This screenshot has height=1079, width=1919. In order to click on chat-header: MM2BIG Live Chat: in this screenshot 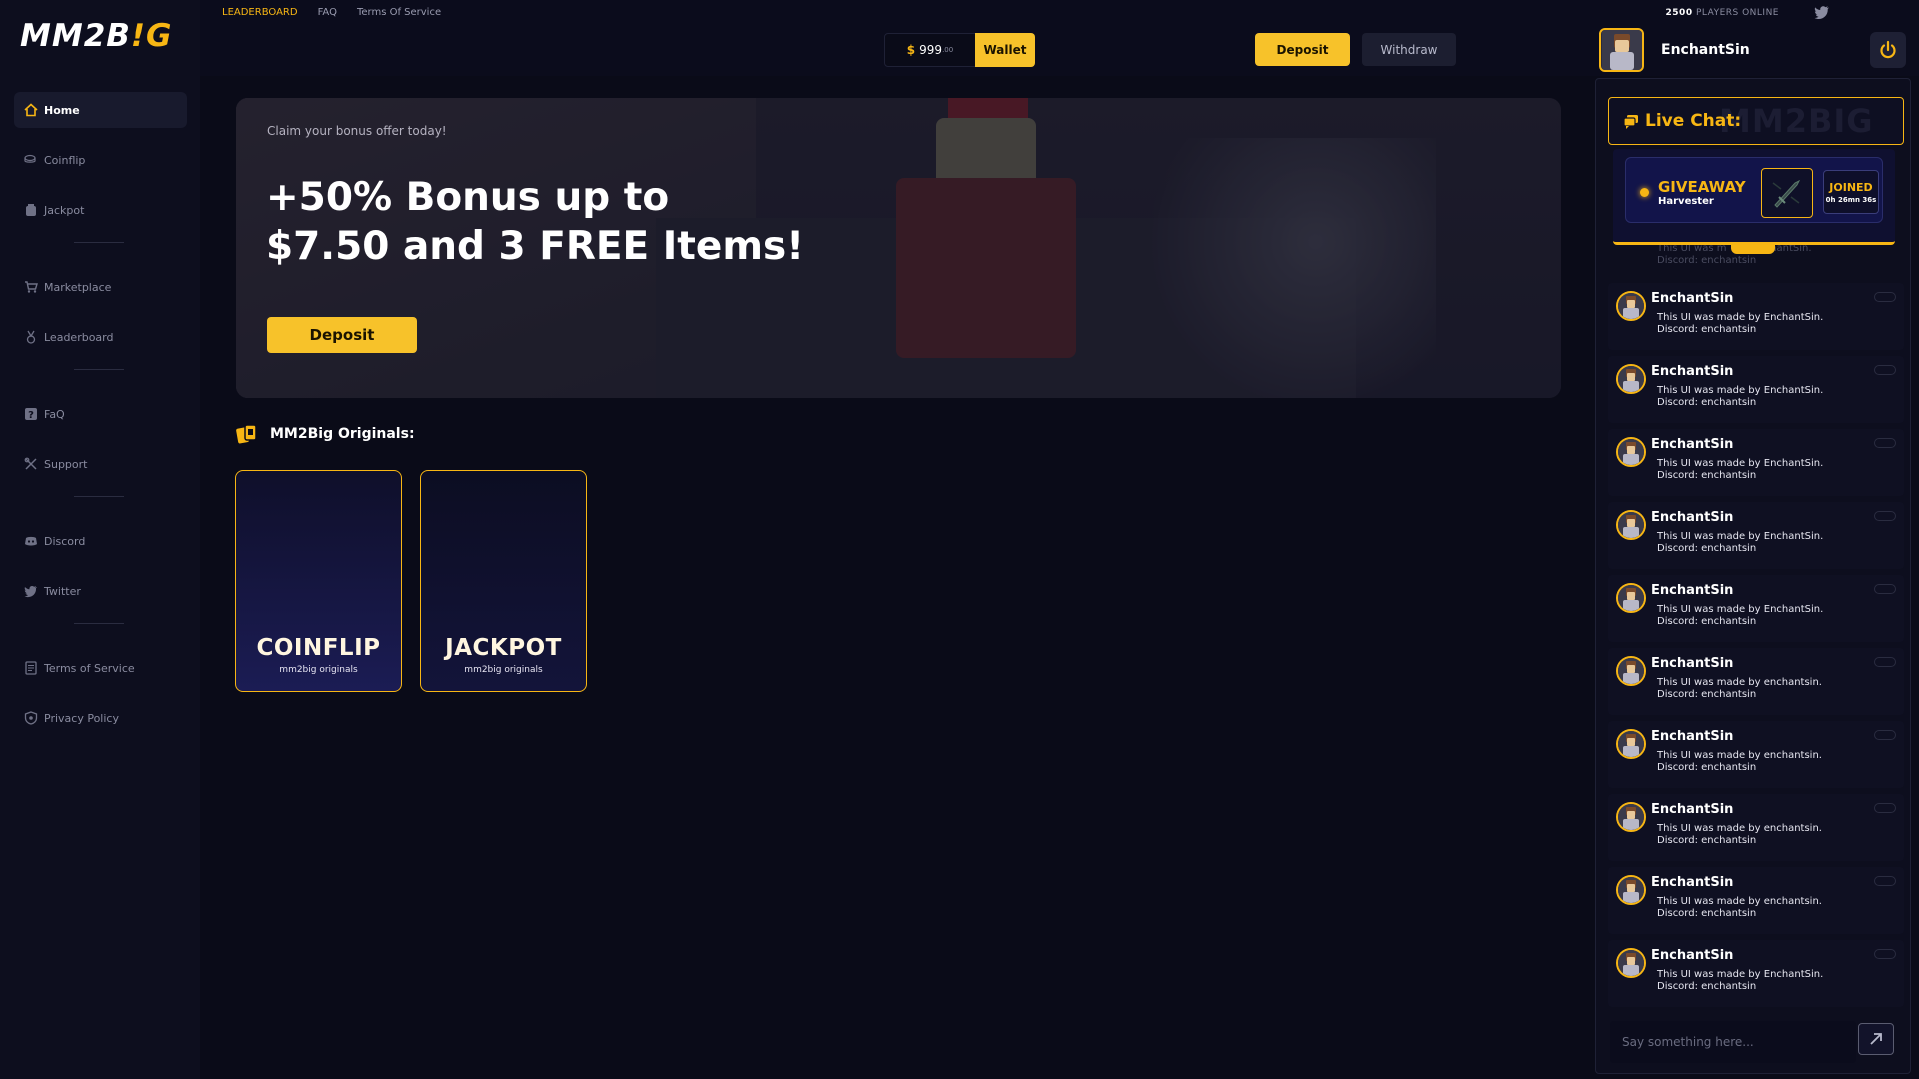, I will do `click(1756, 121)`.